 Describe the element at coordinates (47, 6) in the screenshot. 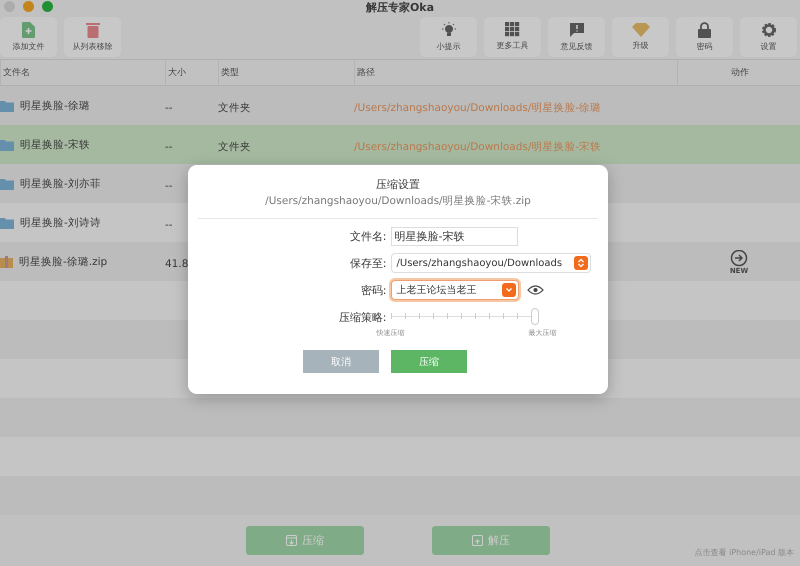

I see `zoom-window-button` at that location.